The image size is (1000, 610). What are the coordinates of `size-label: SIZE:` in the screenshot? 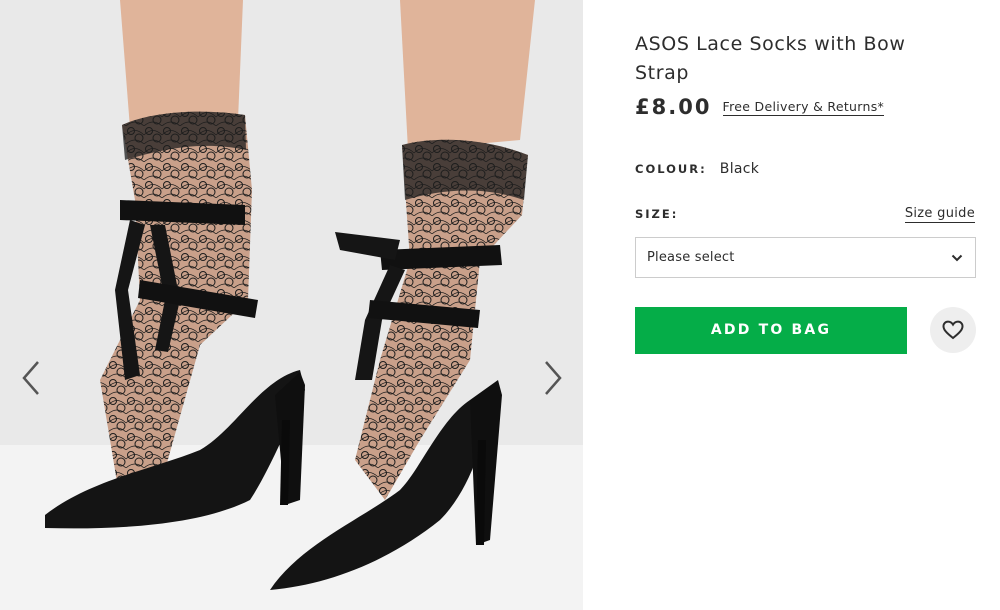 It's located at (657, 214).